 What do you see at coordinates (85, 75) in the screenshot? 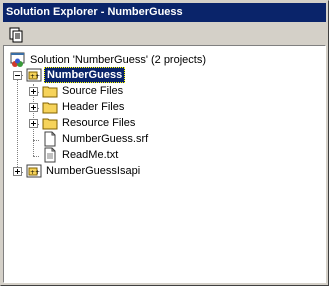
I see `tree-item-label: NumberGuess` at bounding box center [85, 75].